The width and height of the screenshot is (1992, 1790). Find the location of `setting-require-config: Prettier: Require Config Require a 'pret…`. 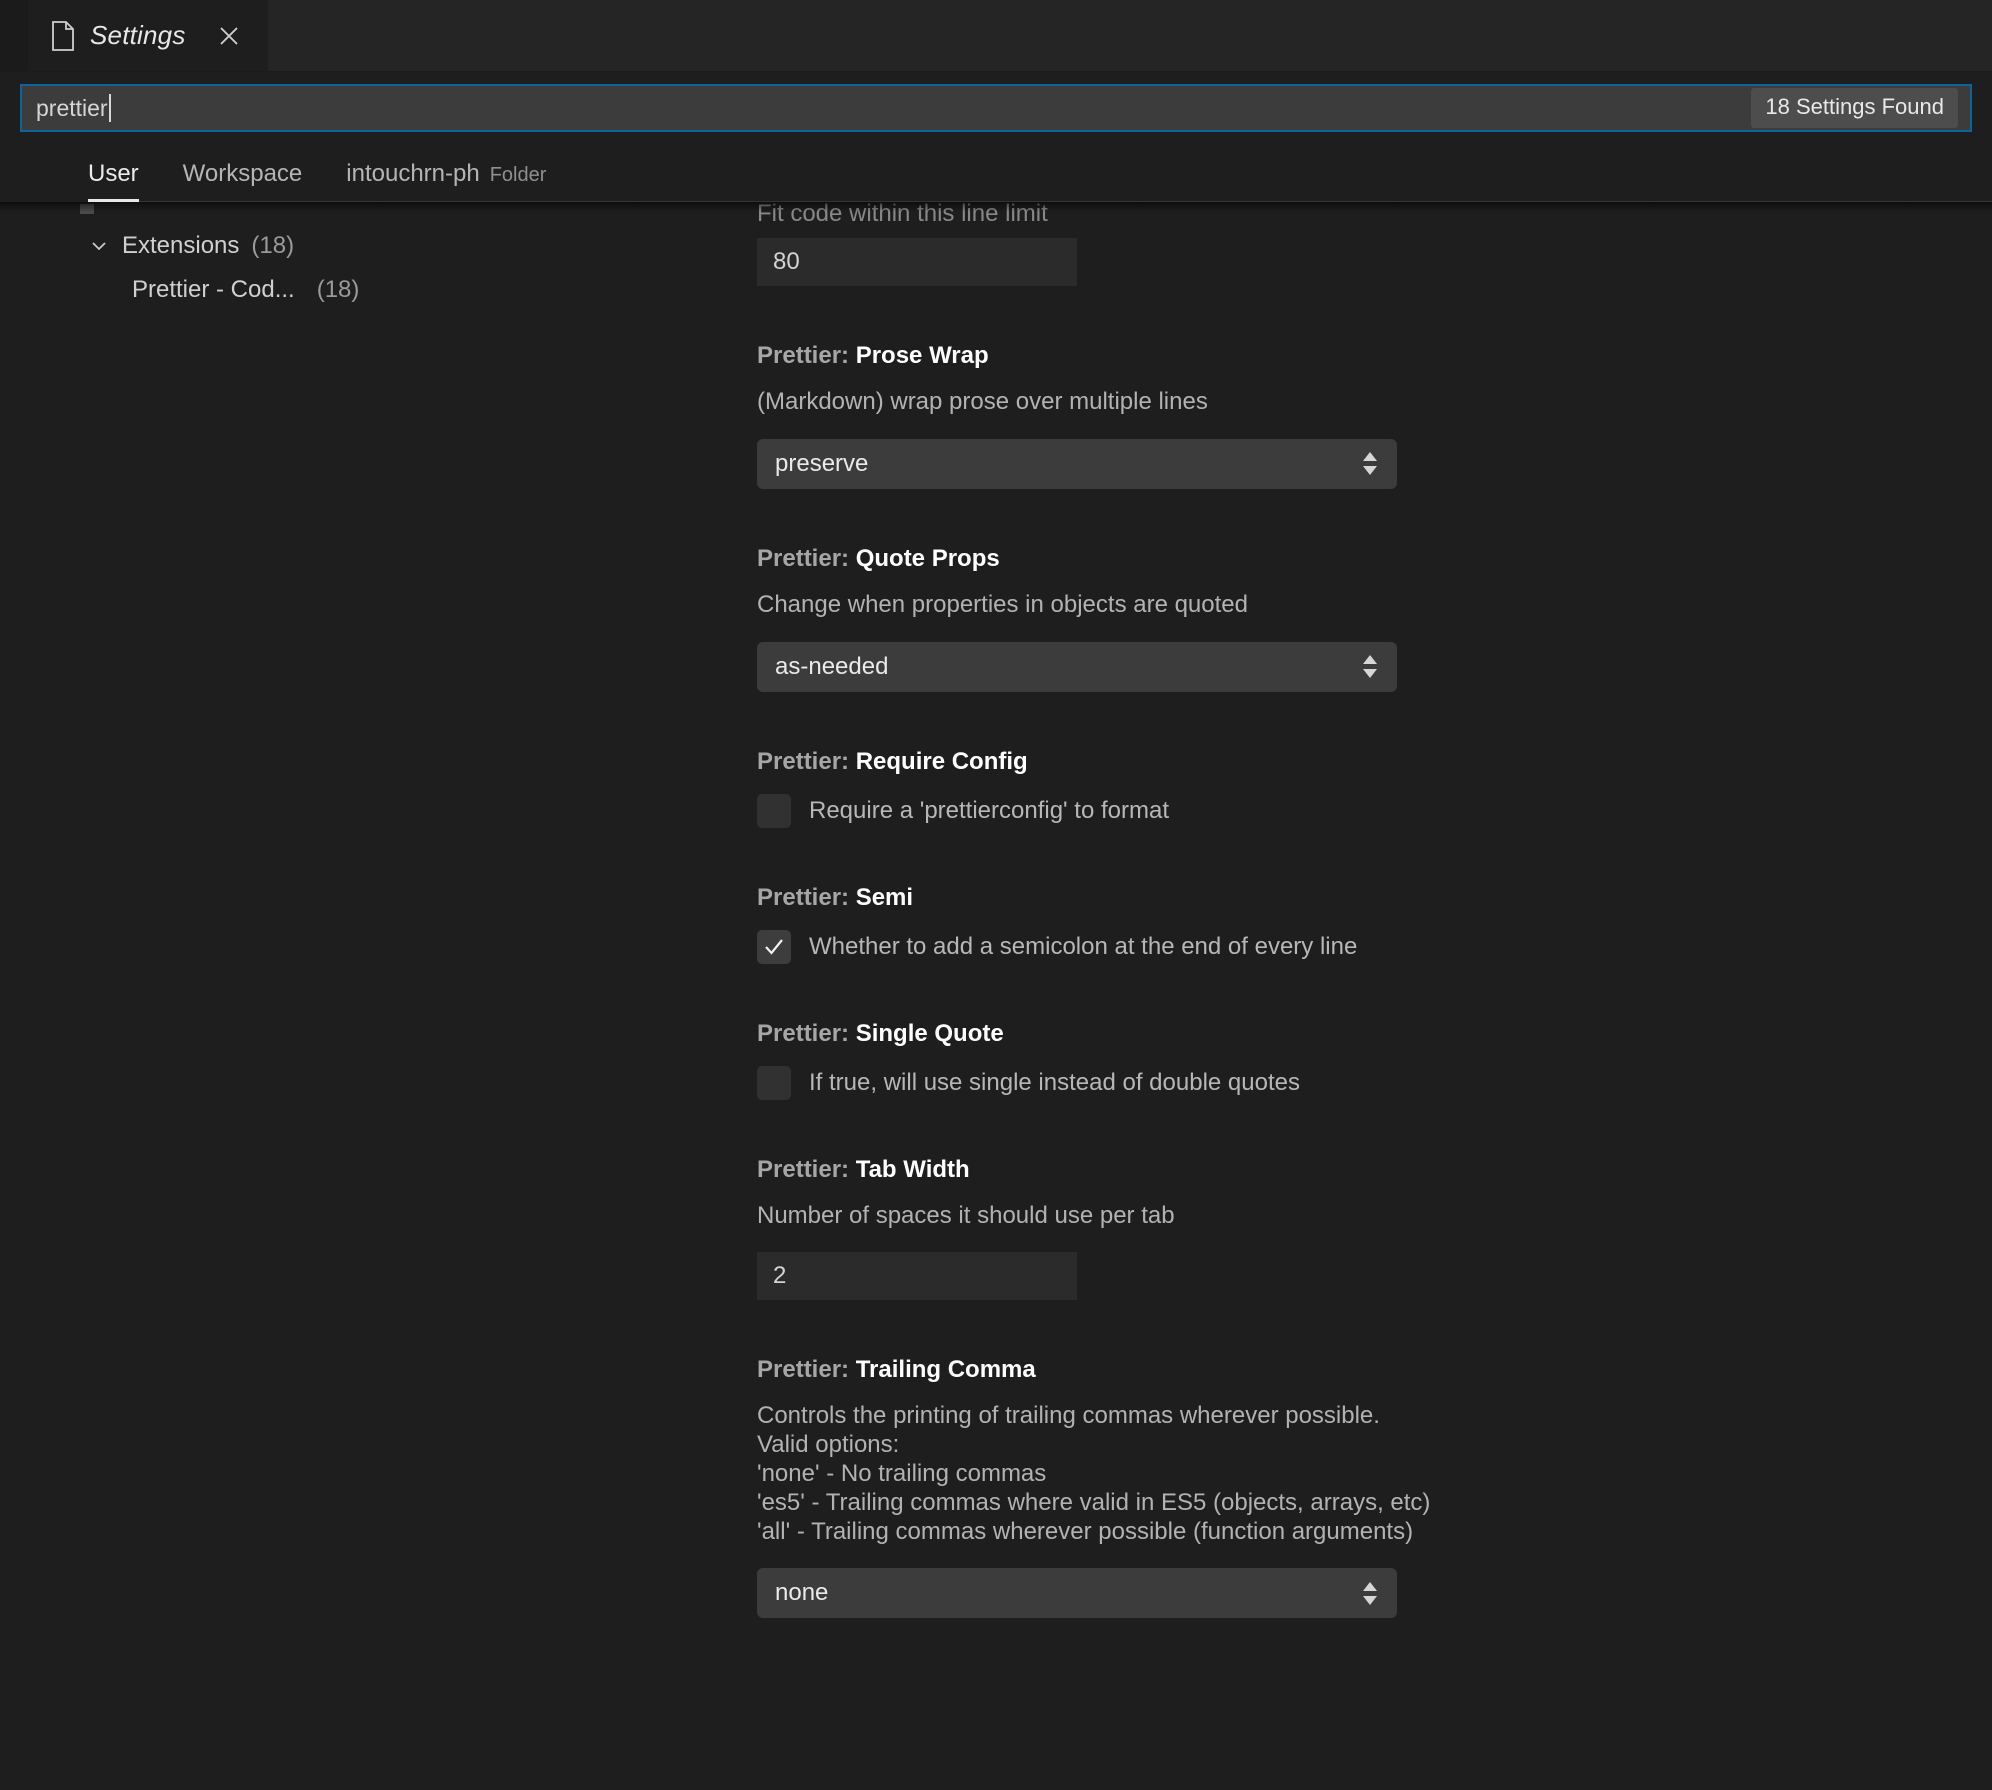

setting-require-config: Prettier: Require Config Require a 'pret… is located at coordinates (1374, 788).